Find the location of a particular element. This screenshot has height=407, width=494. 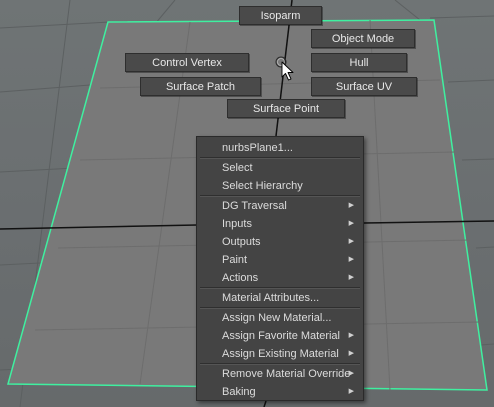

menu-item-outputs: Outputs ▶ is located at coordinates (280, 242).